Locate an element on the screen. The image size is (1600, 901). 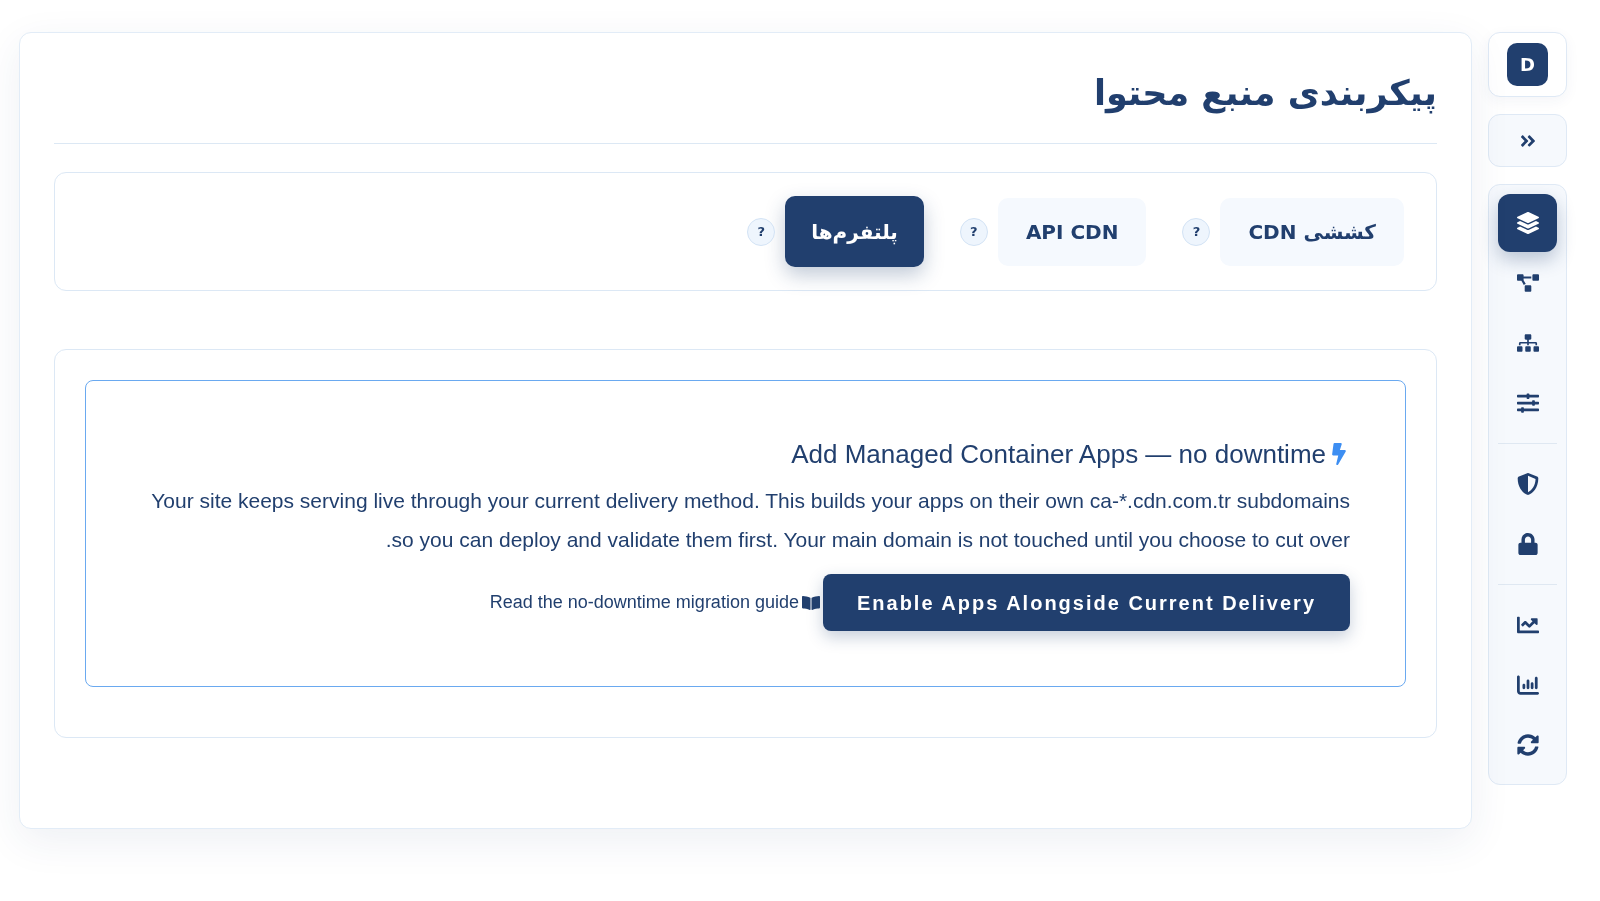
page-title: پیکربندی منبع محتوا is located at coordinates (1265, 94).